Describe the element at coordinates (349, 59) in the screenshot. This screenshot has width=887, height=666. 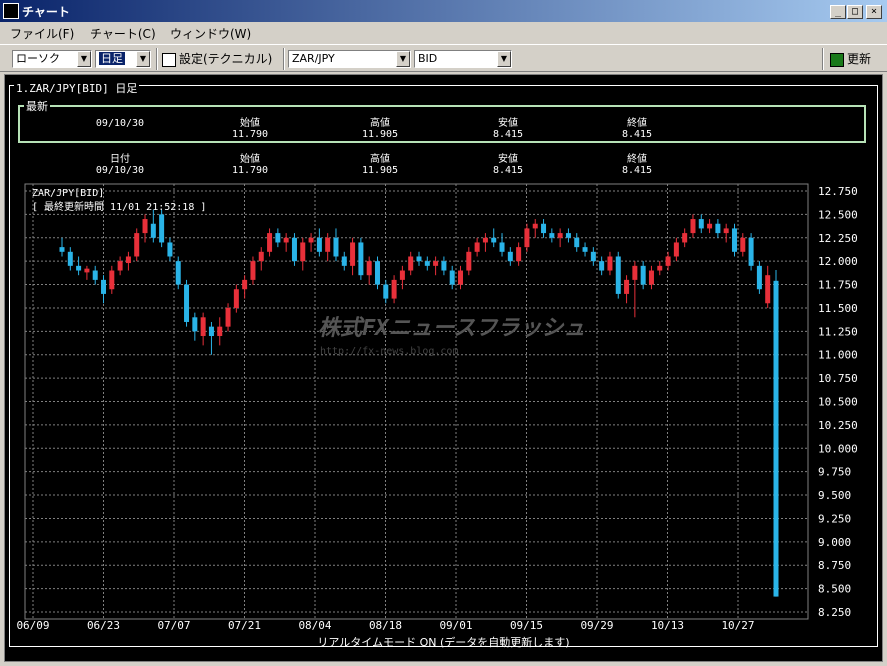
I see `pair-select: ZAR/JPY ▼` at that location.